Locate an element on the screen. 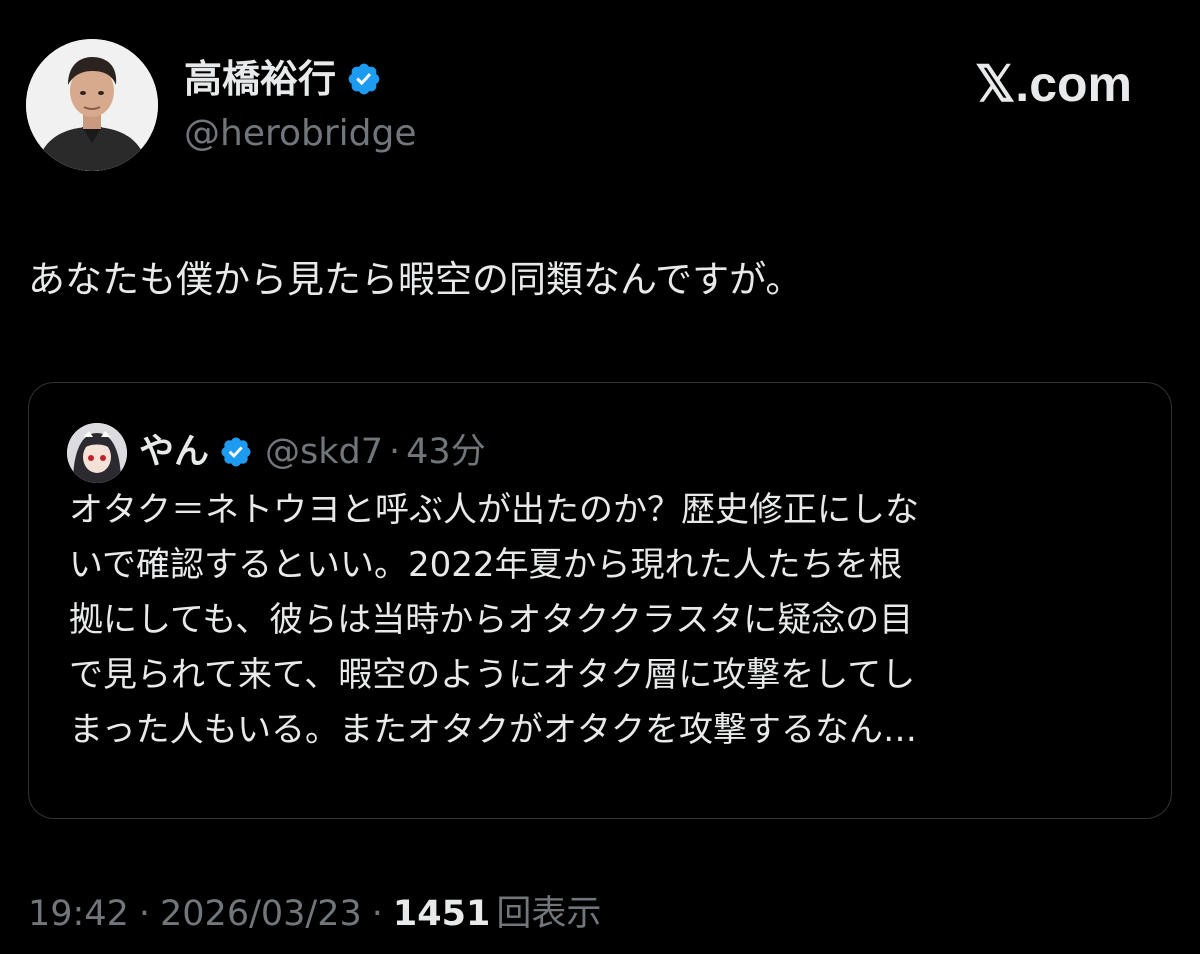  person-avatar-icon is located at coordinates (92, 105).